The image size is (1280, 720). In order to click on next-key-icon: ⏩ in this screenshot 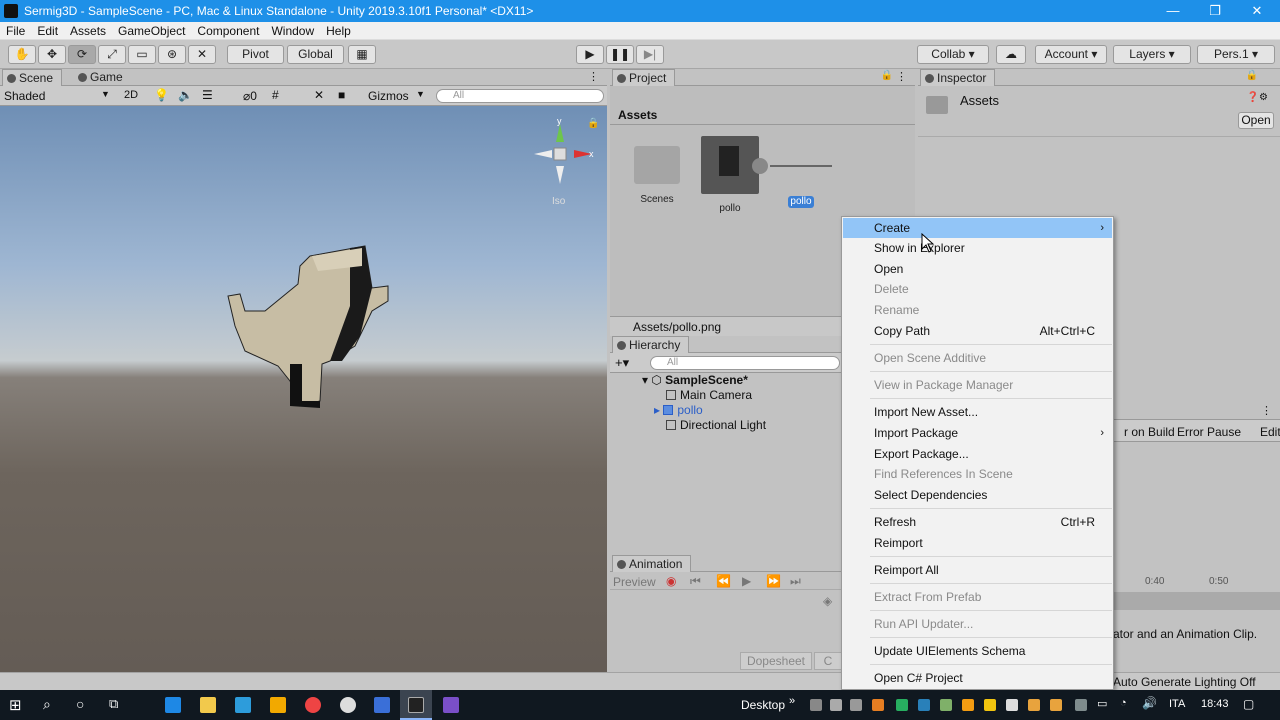, I will do `click(773, 581)`.